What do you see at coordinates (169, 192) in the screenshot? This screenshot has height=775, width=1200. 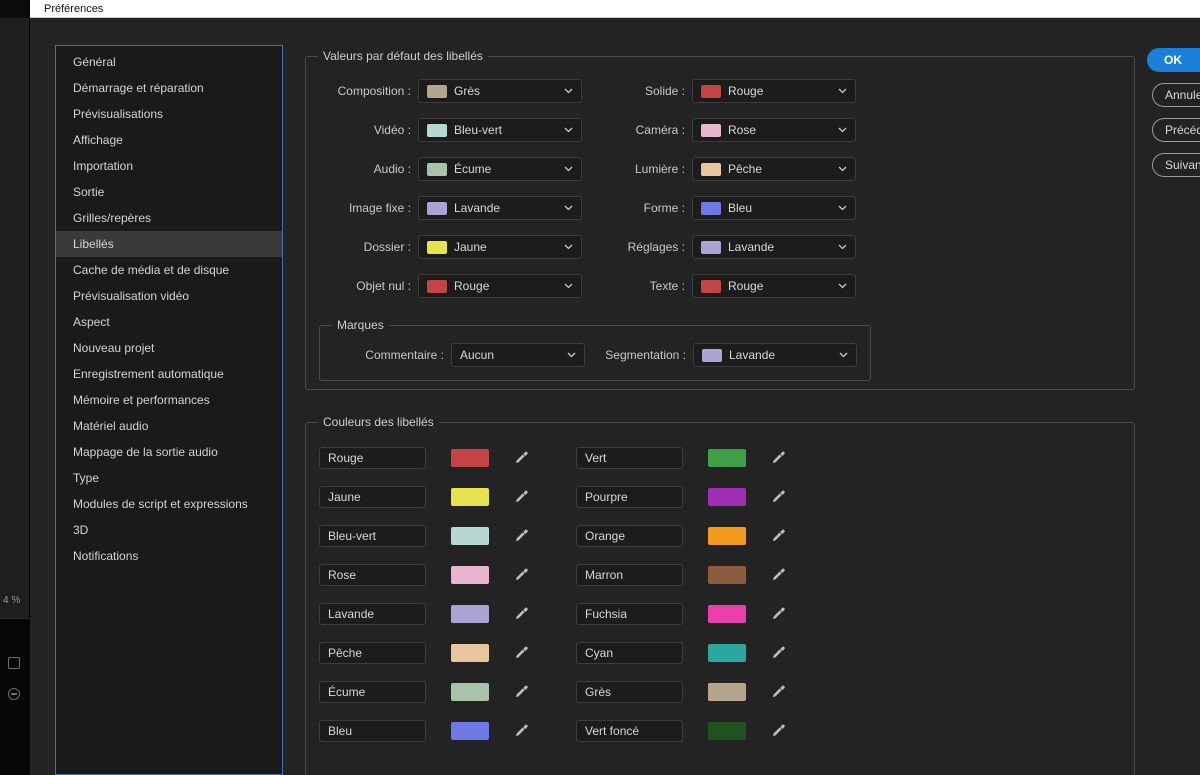 I see `sidebar-item: Sortie` at bounding box center [169, 192].